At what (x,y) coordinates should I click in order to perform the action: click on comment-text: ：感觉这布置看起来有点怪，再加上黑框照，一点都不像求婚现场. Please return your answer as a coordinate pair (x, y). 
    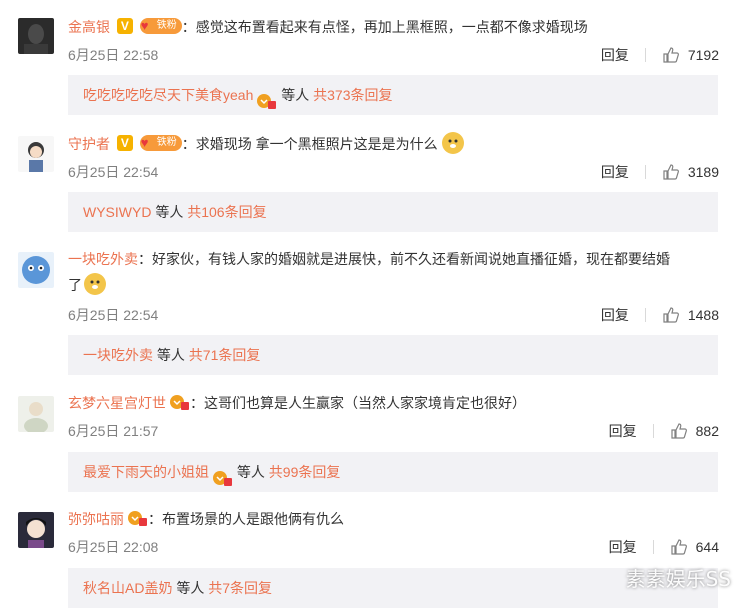
    Looking at the image, I should click on (384, 27).